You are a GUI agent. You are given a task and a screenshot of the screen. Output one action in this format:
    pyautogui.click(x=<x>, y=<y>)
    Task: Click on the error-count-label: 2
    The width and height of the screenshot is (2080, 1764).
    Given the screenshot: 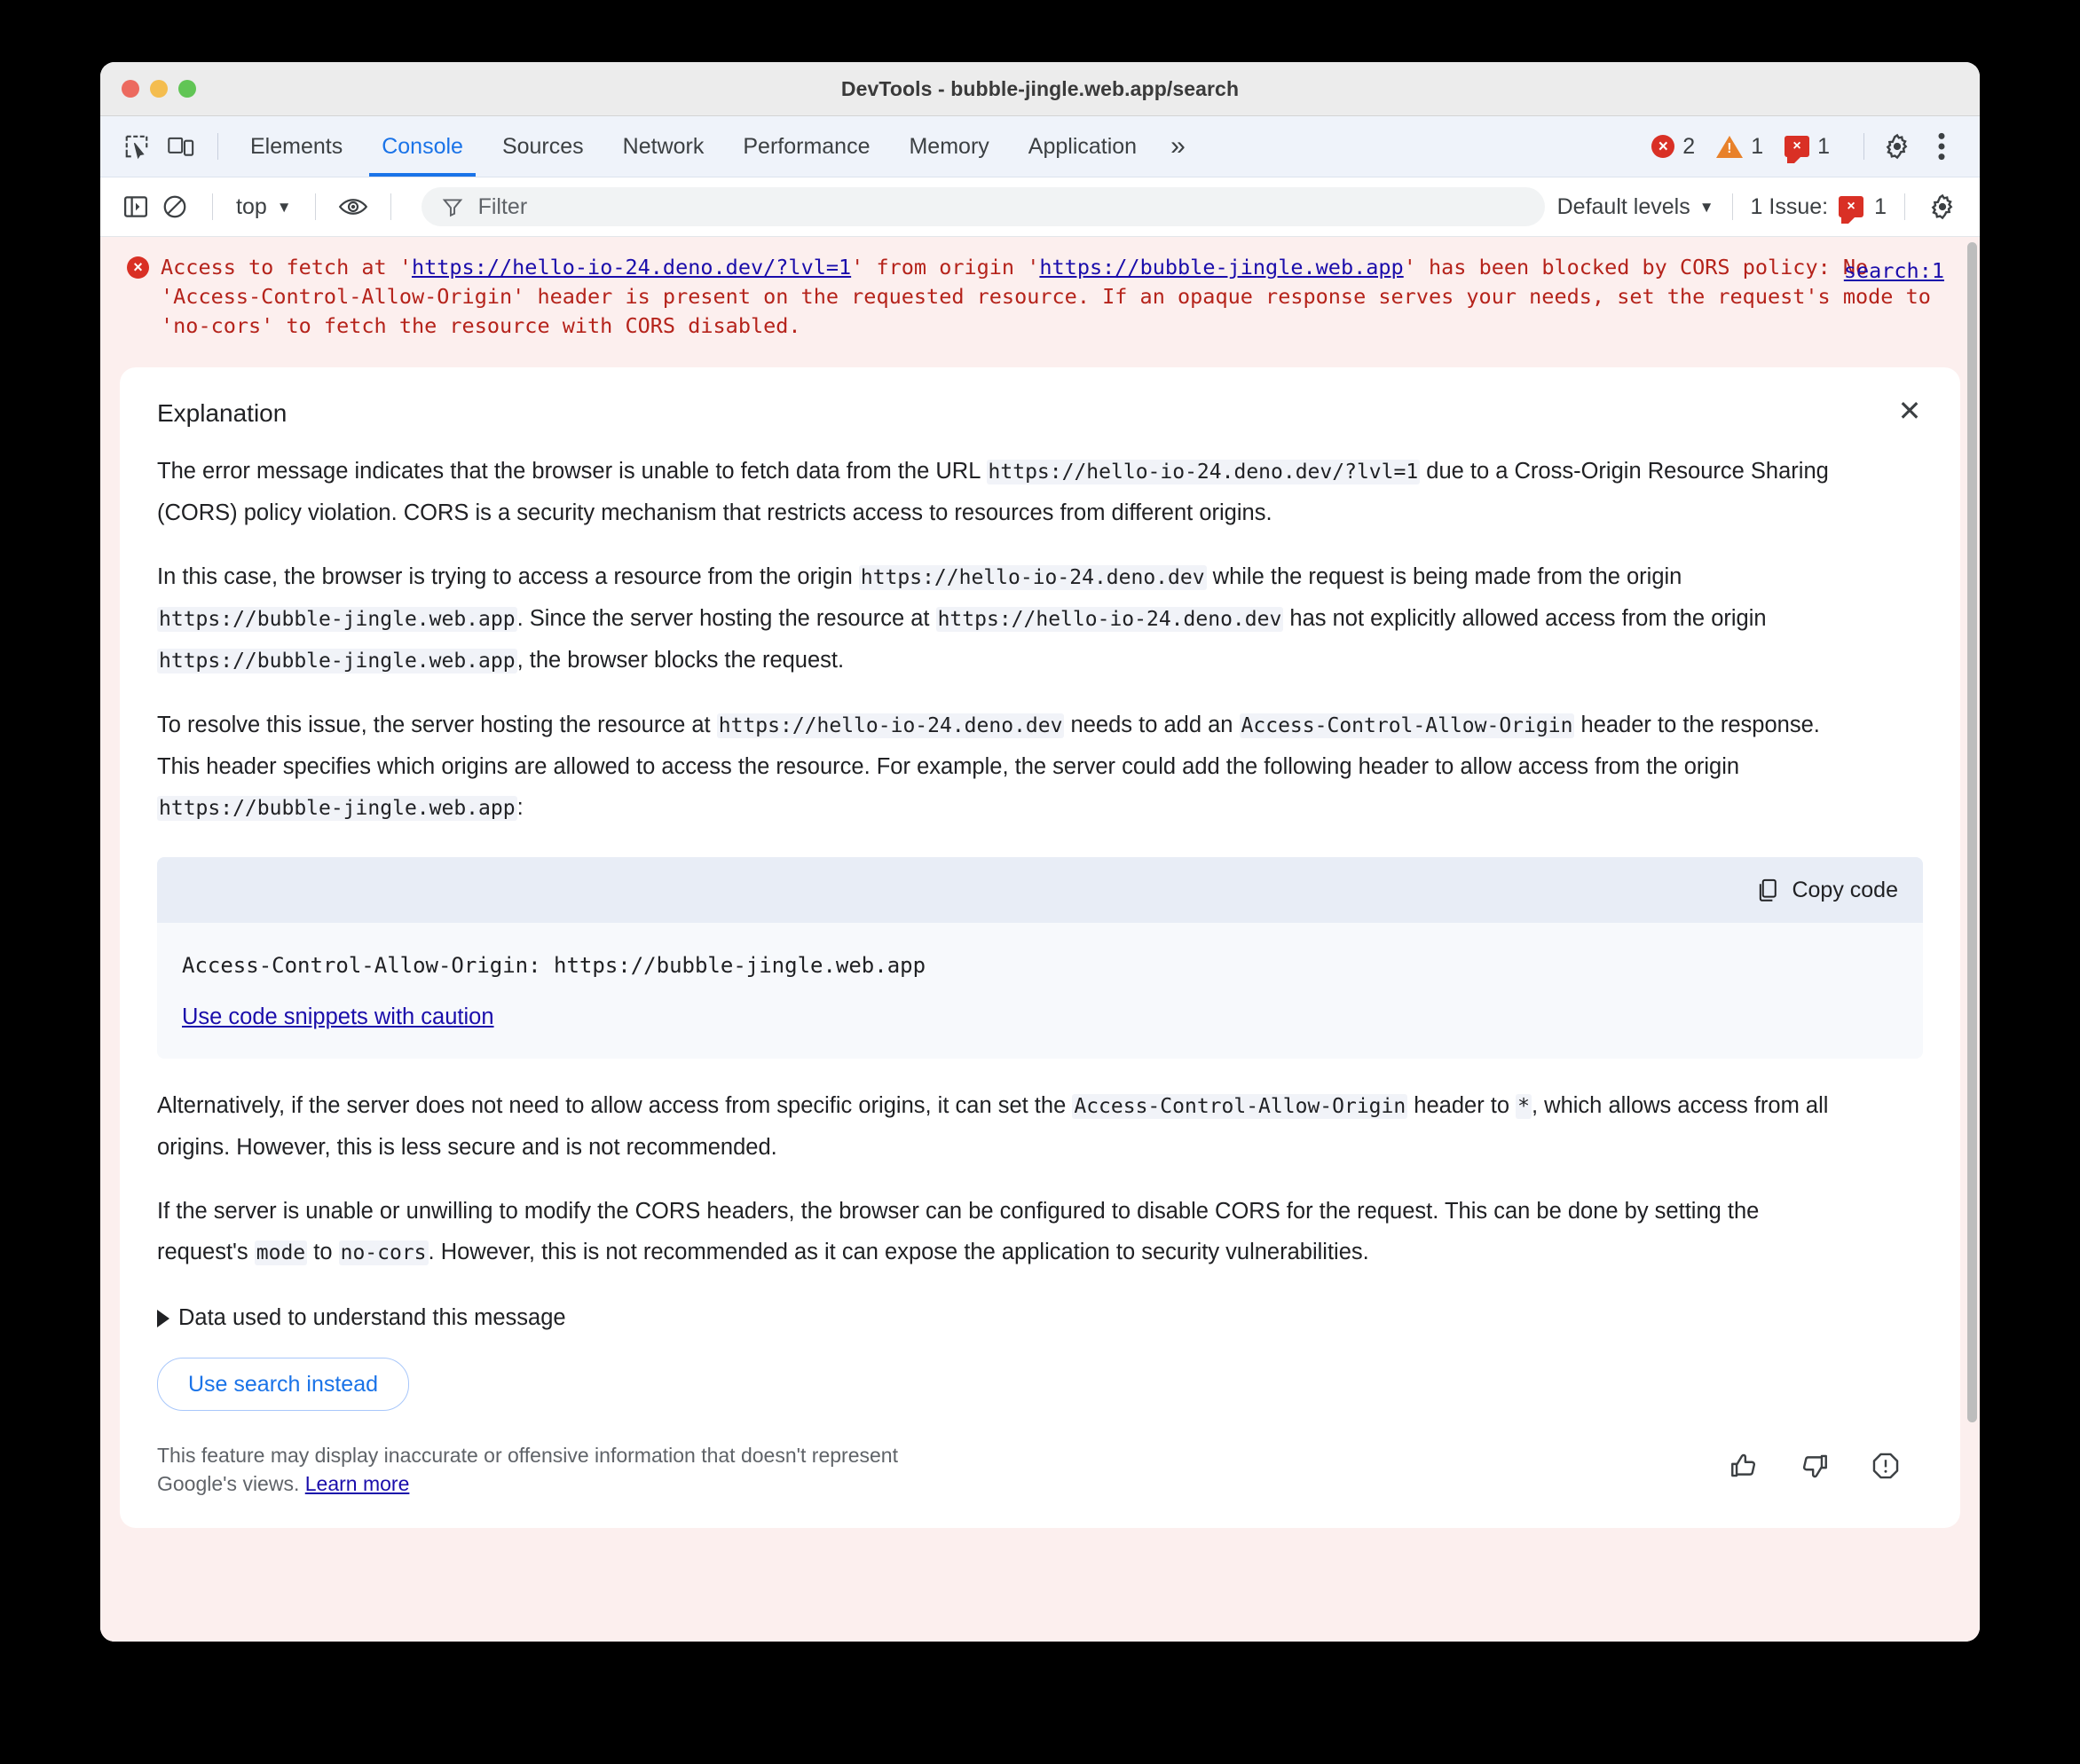 What is the action you would take?
    pyautogui.click(x=1689, y=146)
    